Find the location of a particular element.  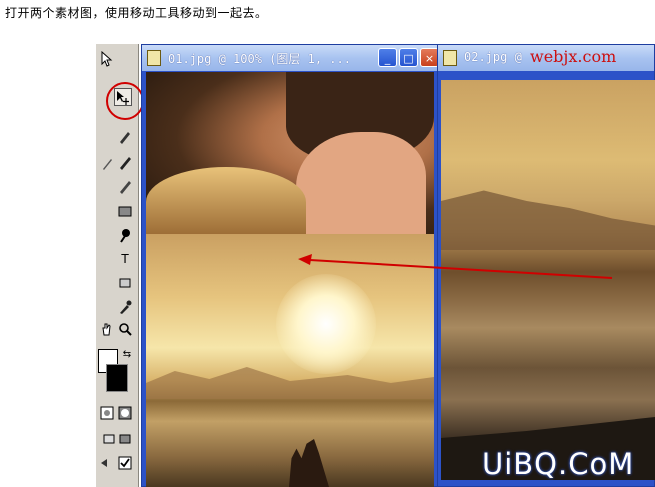

swap-colors-icon: ⇆ is located at coordinates (127, 355).